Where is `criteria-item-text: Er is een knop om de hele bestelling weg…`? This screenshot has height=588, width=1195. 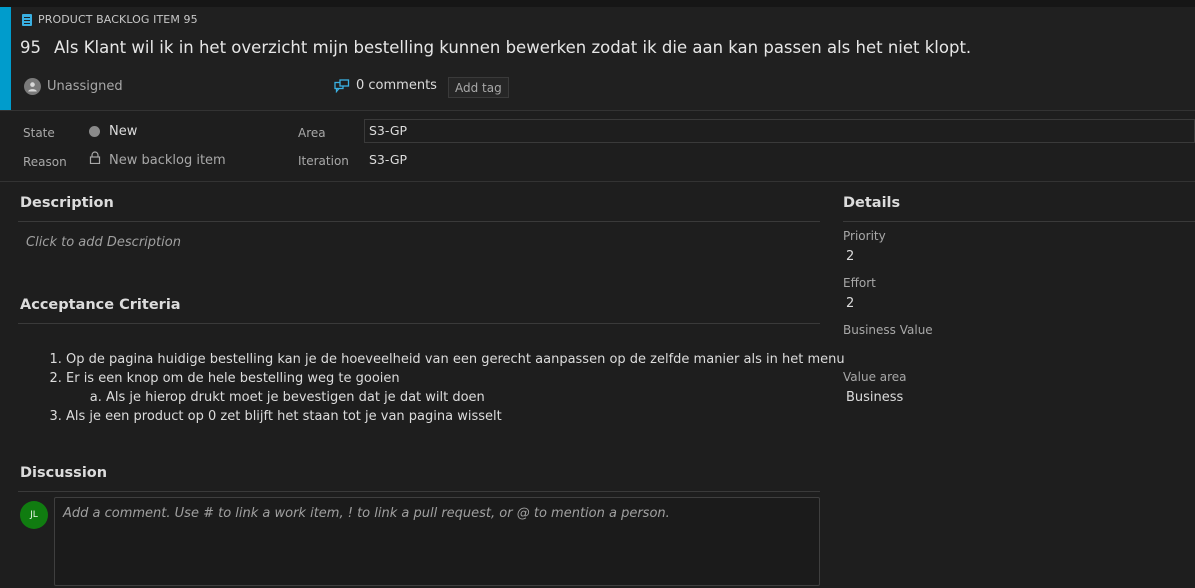
criteria-item-text: Er is een knop om de hele bestelling weg… is located at coordinates (233, 378).